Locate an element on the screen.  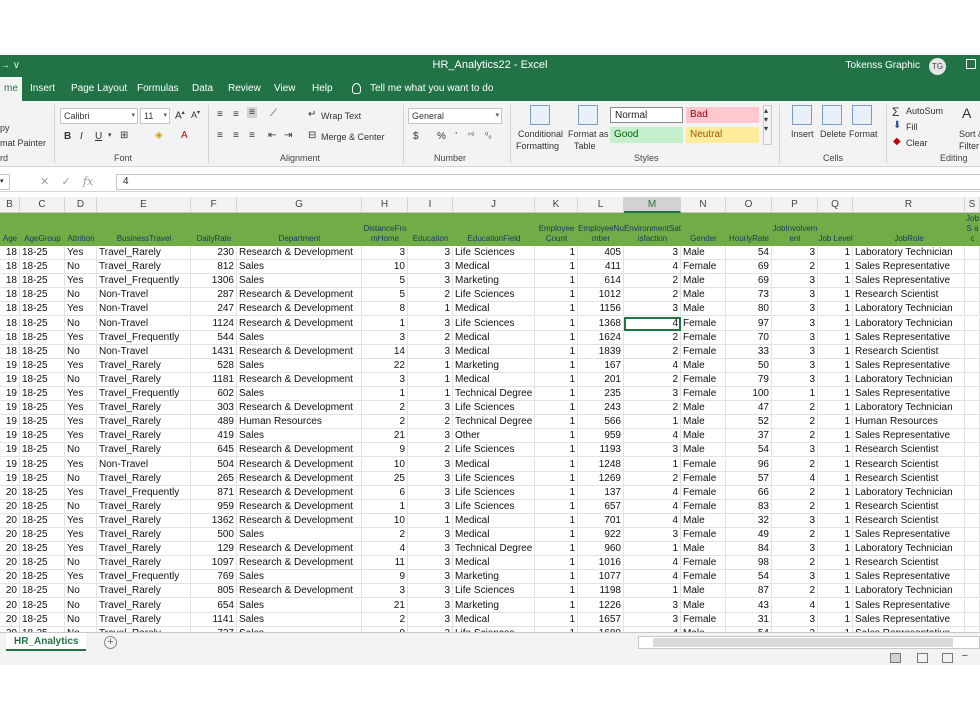
align-top-icon: ≡ is located at coordinates (220, 114).